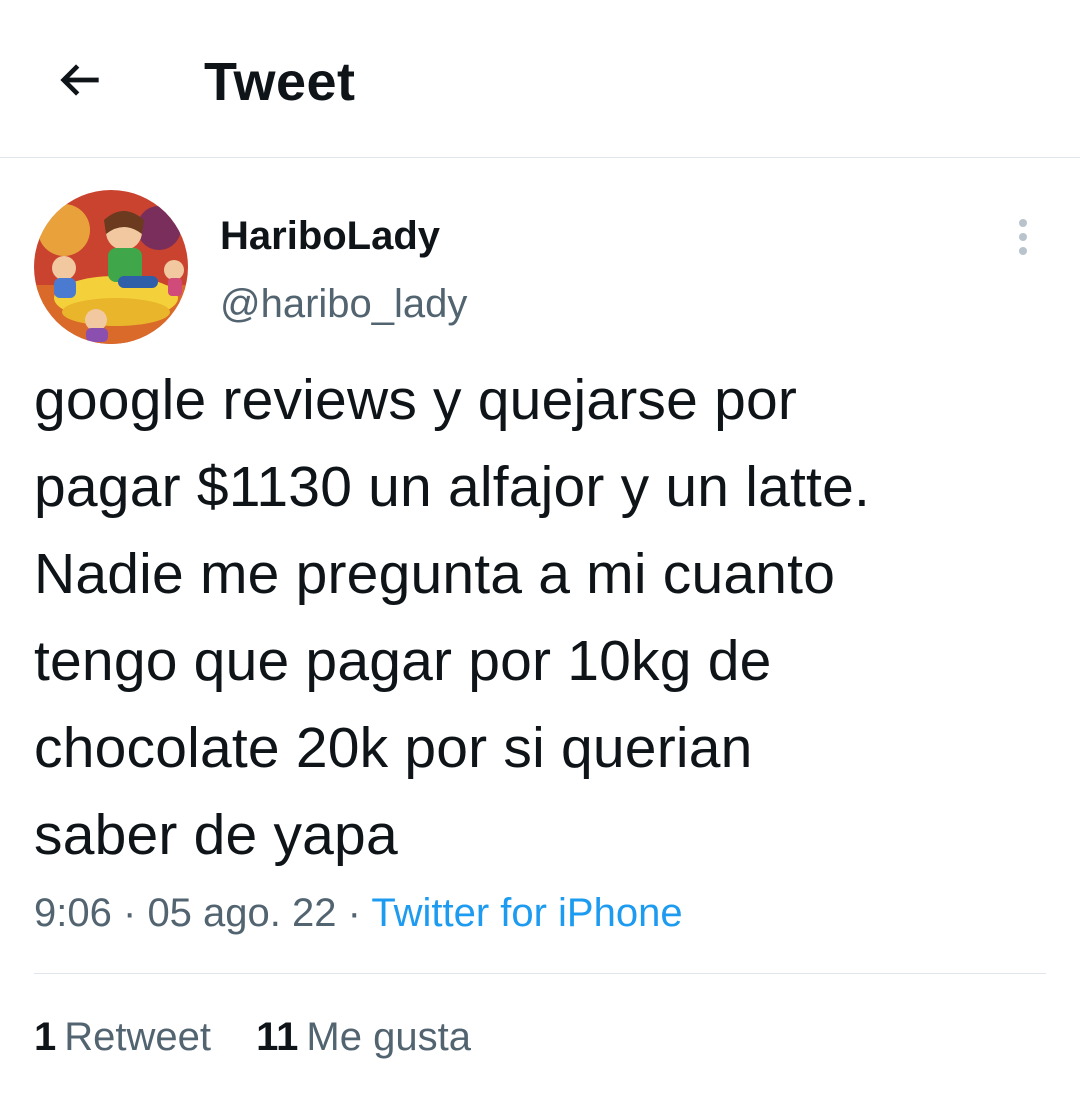  I want to click on page-title: Tweet, so click(280, 82).